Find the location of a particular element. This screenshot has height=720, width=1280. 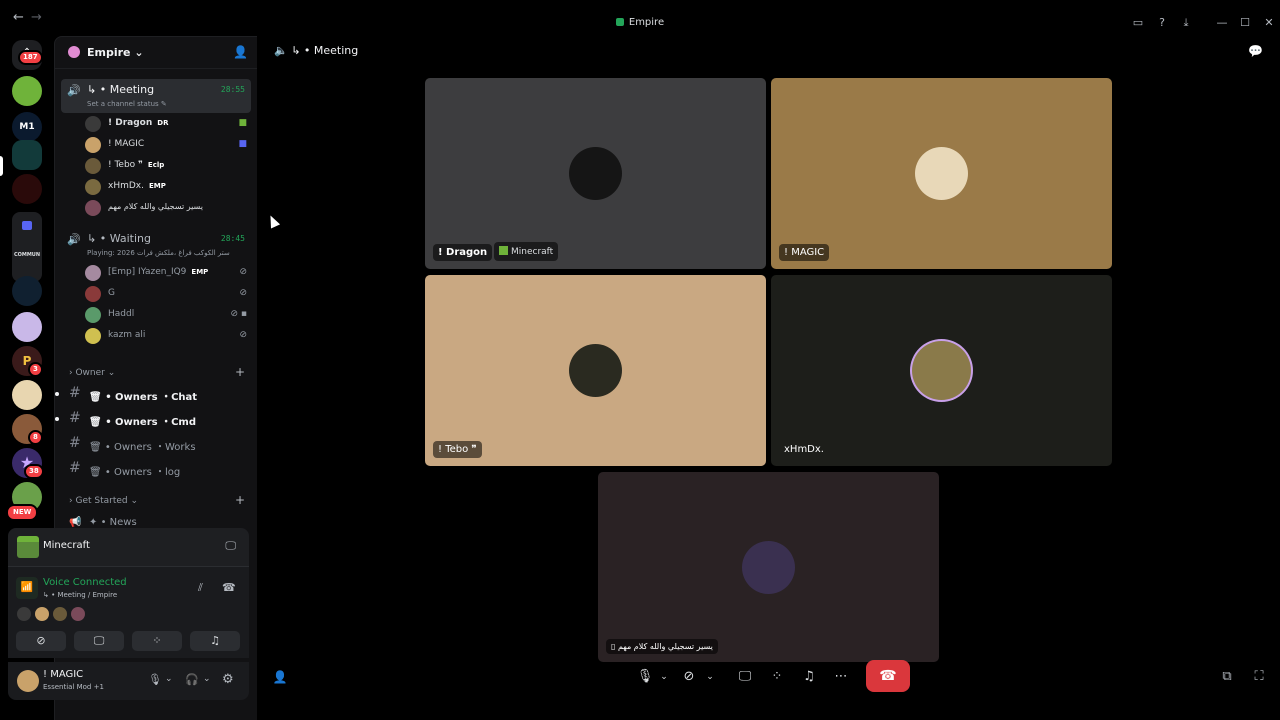

megaphone-icon: 📢 is located at coordinates (75, 522).